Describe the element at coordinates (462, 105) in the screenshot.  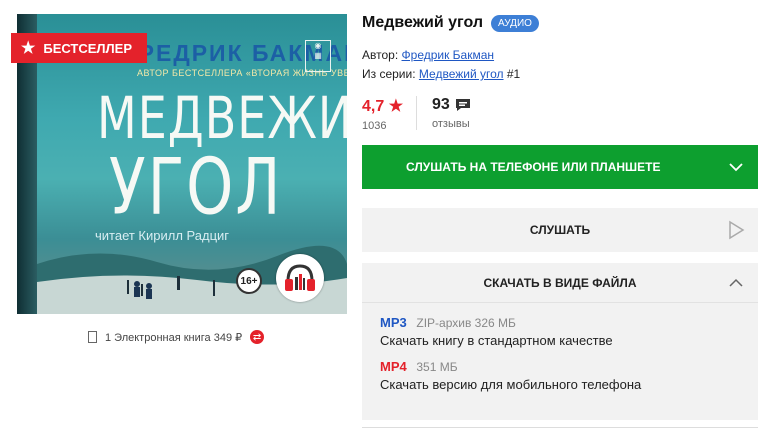
I see `comment-icon` at that location.